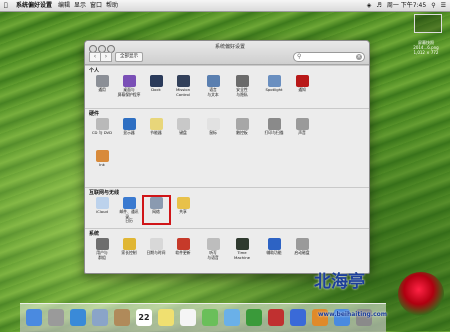 This screenshot has width=450, height=332. Describe the element at coordinates (156, 203) in the screenshot. I see `network-icon` at that location.